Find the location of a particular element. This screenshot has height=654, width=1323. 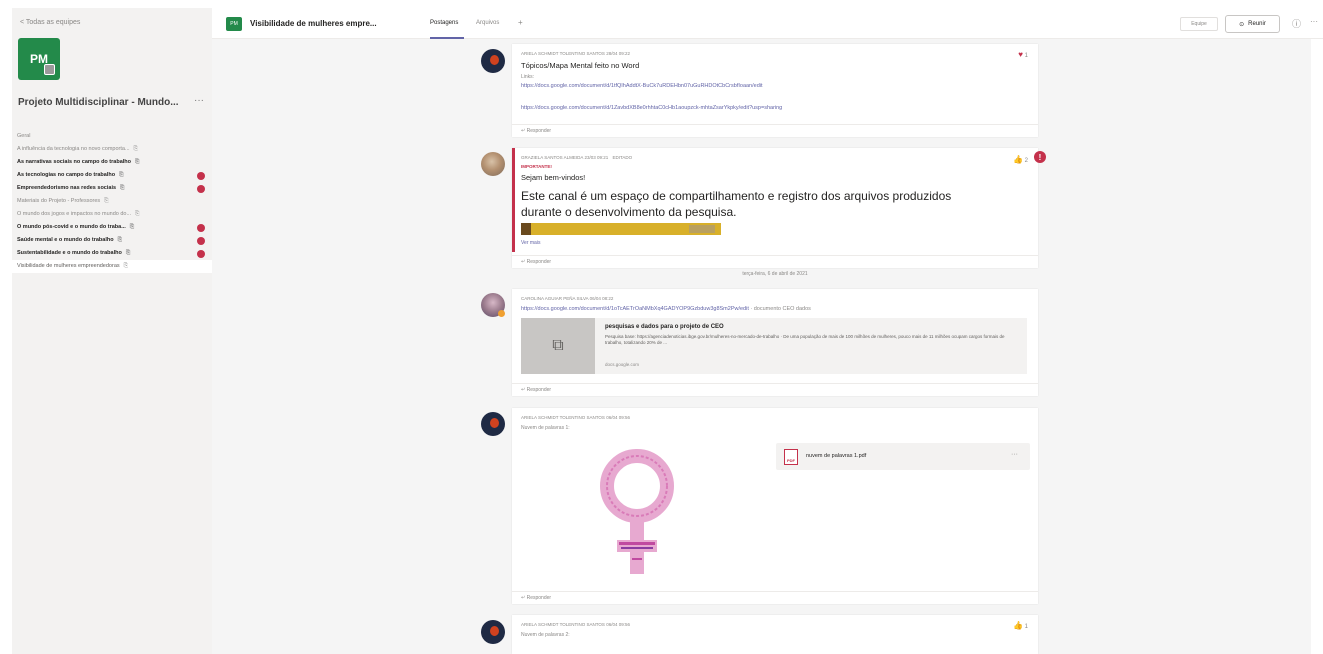

sidebar-item-channel: O mundo pós-covid e o mundo do traba... ⎘ is located at coordinates (112, 227).